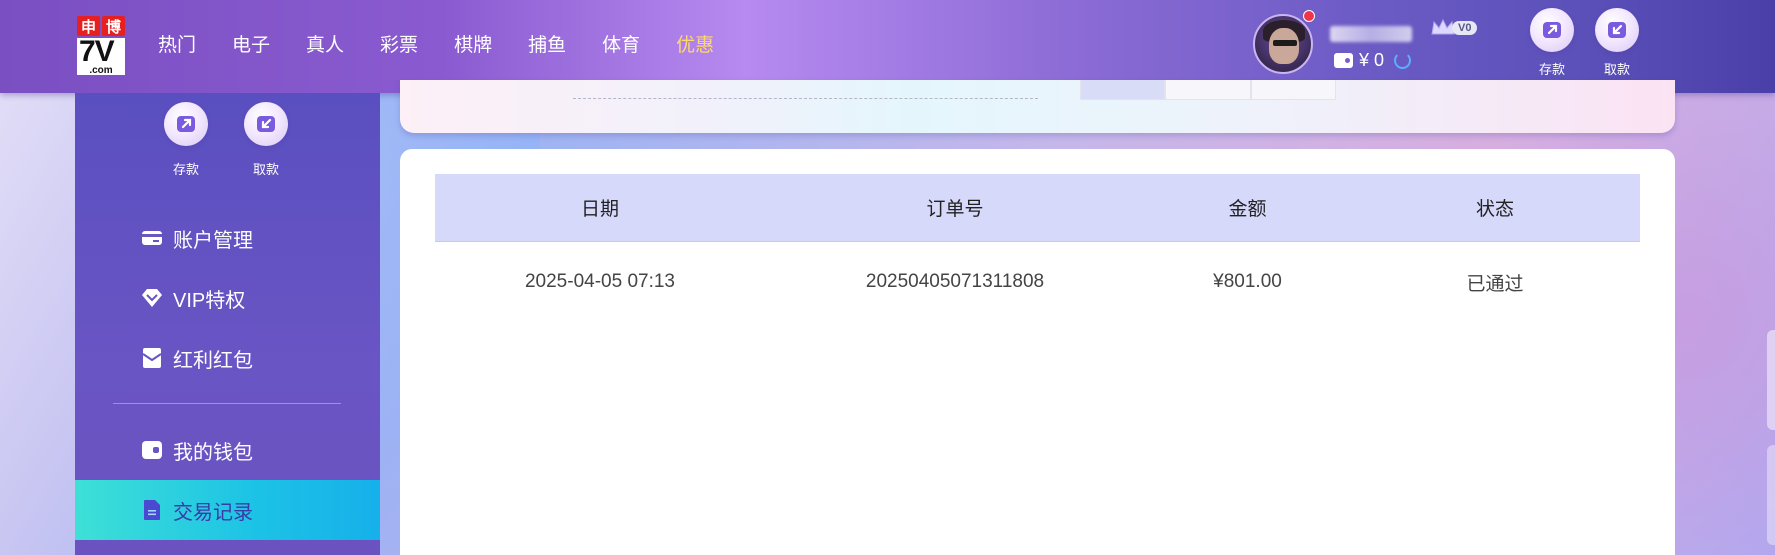 This screenshot has height=555, width=1775. Describe the element at coordinates (399, 43) in the screenshot. I see `nav-item-lottery: 彩票` at that location.